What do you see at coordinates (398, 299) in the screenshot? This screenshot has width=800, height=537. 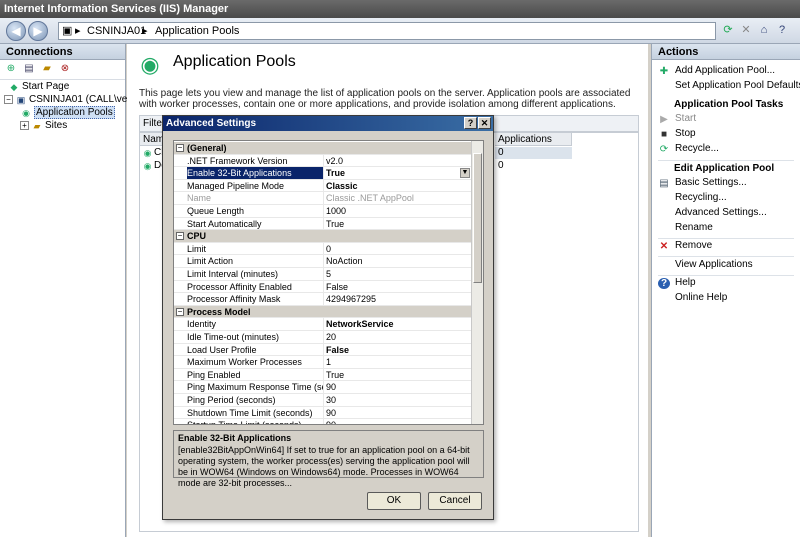 I see `property-value: 4294967295` at bounding box center [398, 299].